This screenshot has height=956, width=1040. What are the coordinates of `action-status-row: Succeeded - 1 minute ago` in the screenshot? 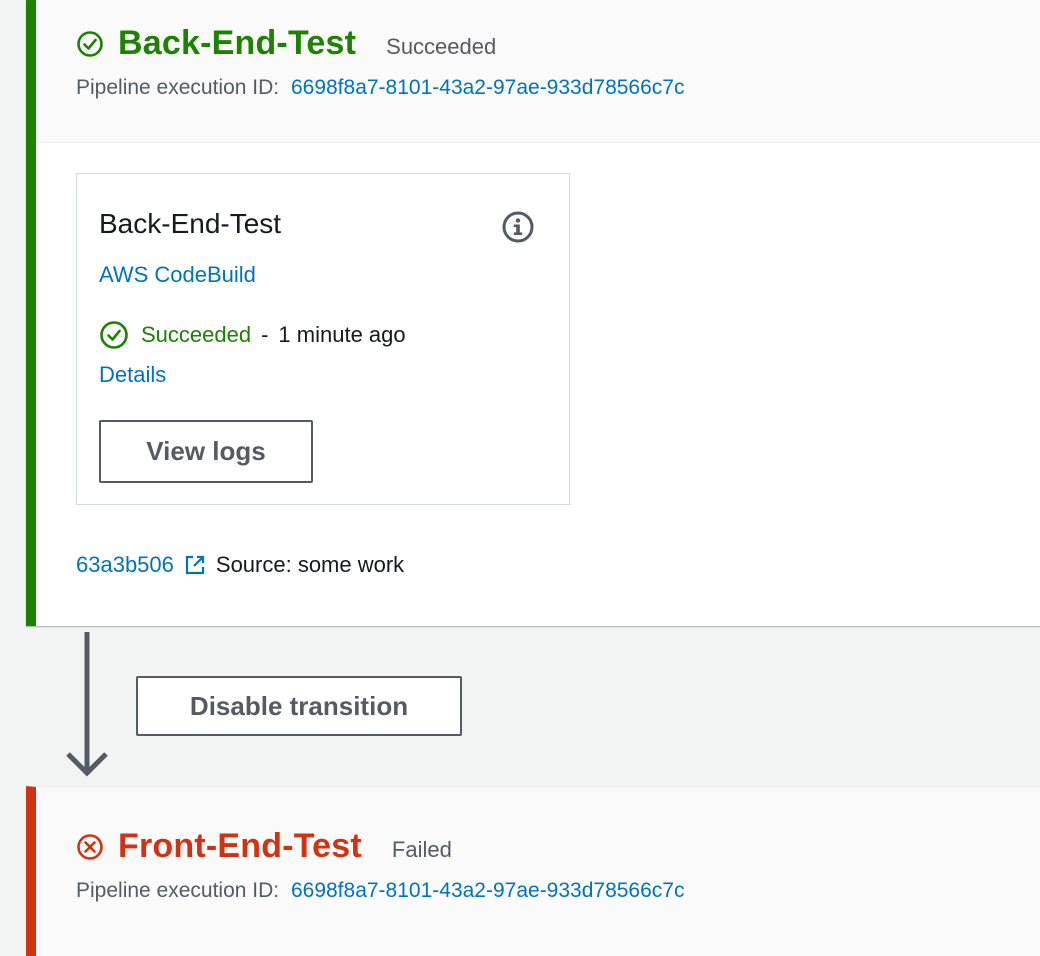 It's located at (252, 335).